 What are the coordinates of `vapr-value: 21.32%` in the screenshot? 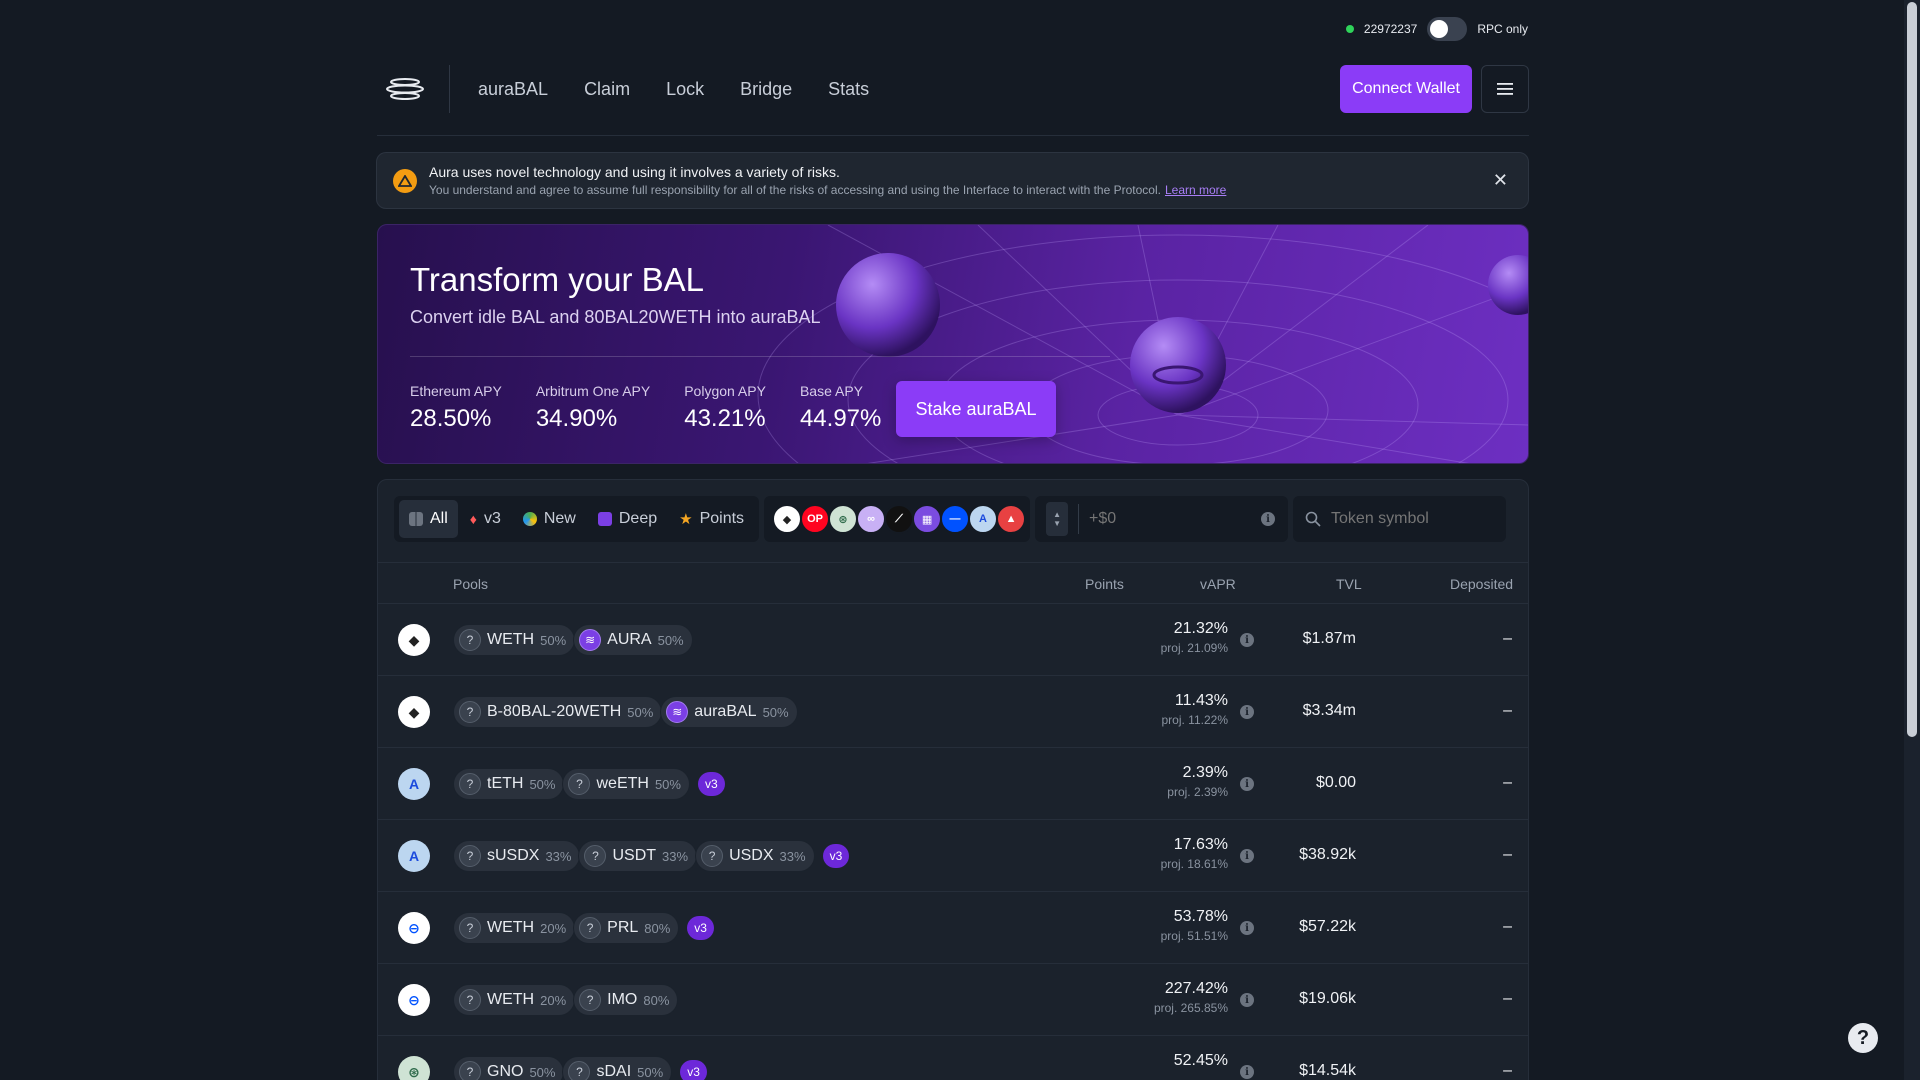 It's located at (1200, 628).